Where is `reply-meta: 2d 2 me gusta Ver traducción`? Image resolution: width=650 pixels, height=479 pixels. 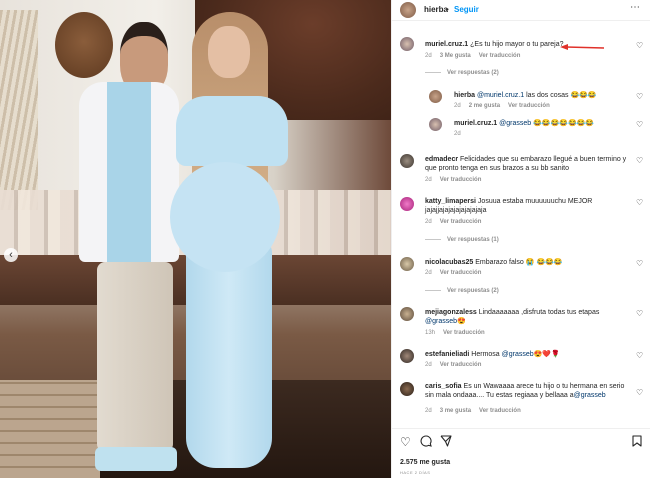
reply-meta: 2d 2 me gusta Ver traducción is located at coordinates (506, 106).